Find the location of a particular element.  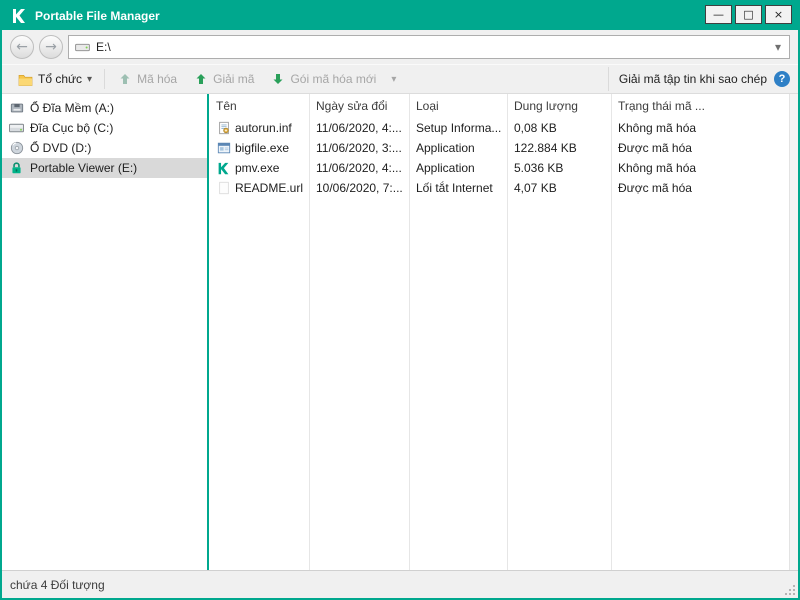

encrypt-up-arrow-icon is located at coordinates (124, 79).